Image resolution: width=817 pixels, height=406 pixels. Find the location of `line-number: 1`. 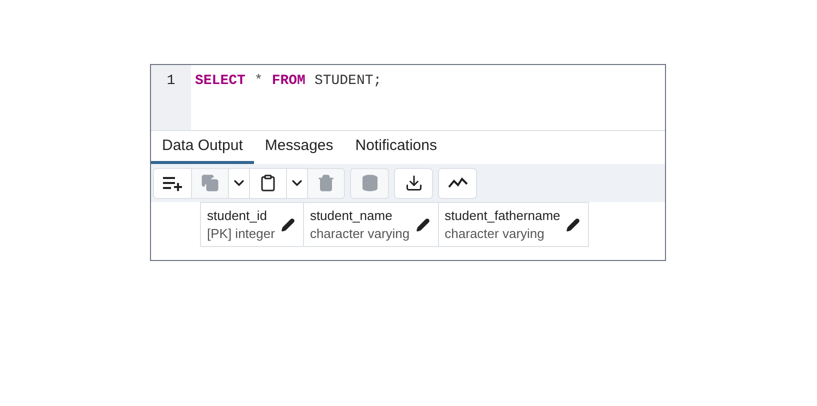

line-number: 1 is located at coordinates (171, 81).